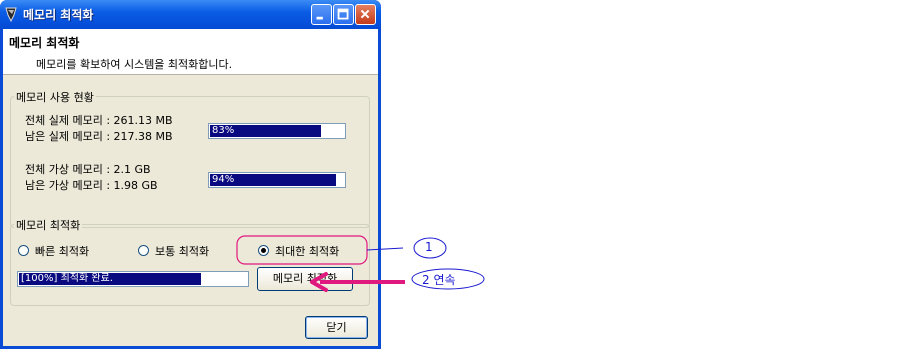 The width and height of the screenshot is (900, 350). Describe the element at coordinates (385, 249) in the screenshot. I see `pointer-line` at that location.